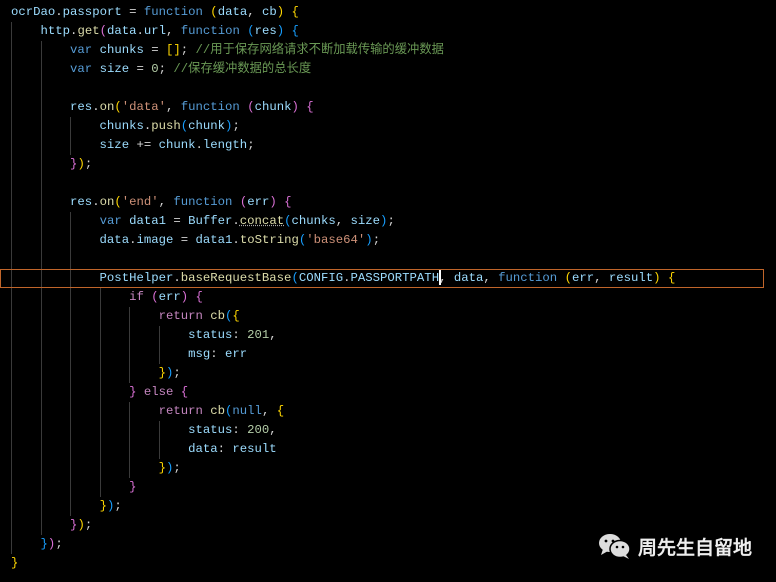 The image size is (776, 582). What do you see at coordinates (148, 411) in the screenshot?
I see `code-line: return cb(null, {` at bounding box center [148, 411].